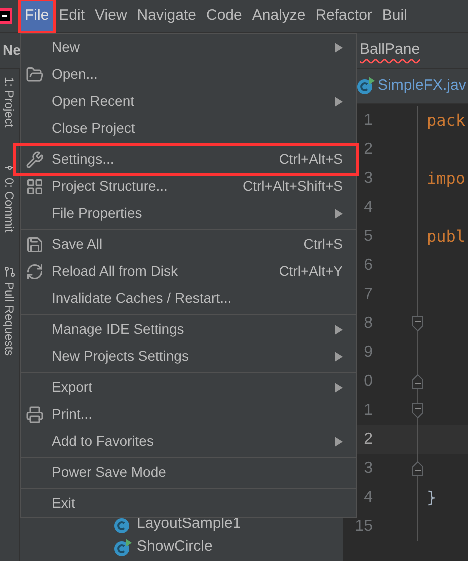 The image size is (468, 561). What do you see at coordinates (10, 272) in the screenshot?
I see `tool-window-icon` at bounding box center [10, 272].